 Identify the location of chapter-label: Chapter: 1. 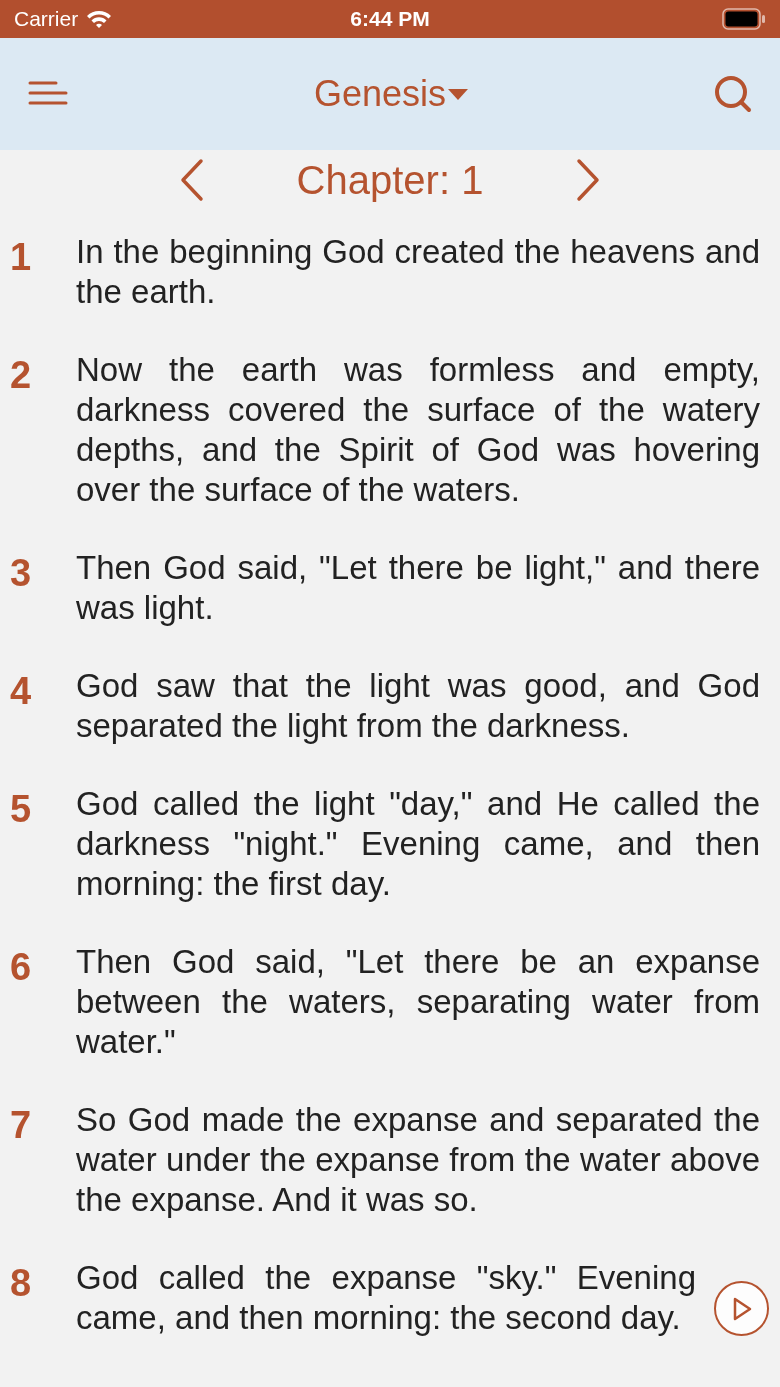
(390, 180).